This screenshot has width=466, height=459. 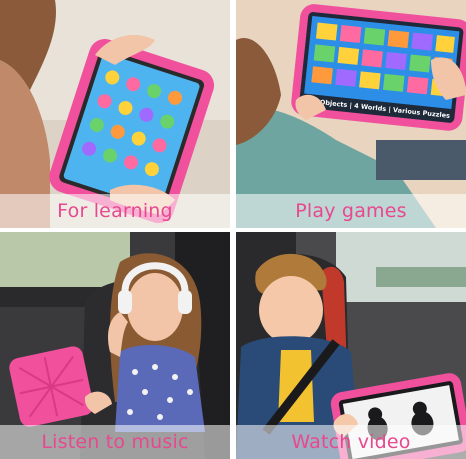 What do you see at coordinates (115, 211) in the screenshot?
I see `caption-for-learning: For learning` at bounding box center [115, 211].